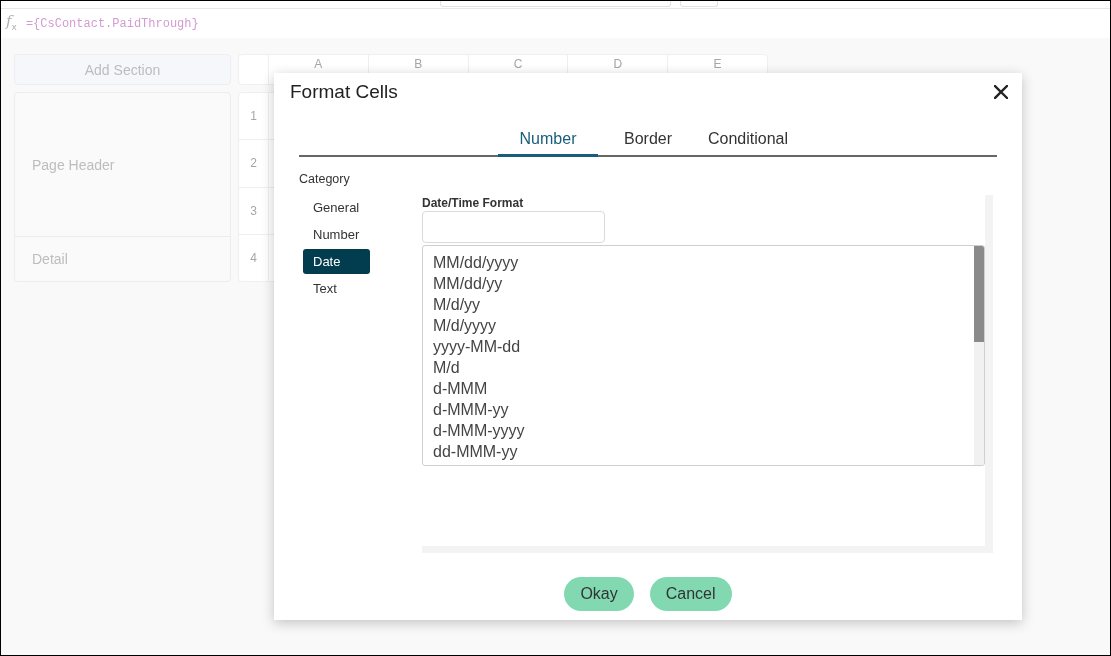 The image size is (1111, 656). Describe the element at coordinates (599, 594) in the screenshot. I see `dialog-button: Okay` at that location.